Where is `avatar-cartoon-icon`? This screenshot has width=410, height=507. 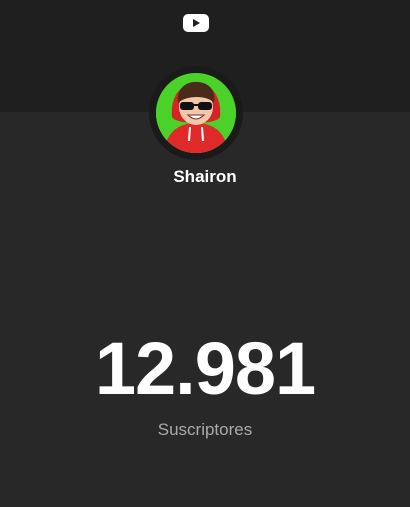
avatar-cartoon-icon is located at coordinates (196, 113).